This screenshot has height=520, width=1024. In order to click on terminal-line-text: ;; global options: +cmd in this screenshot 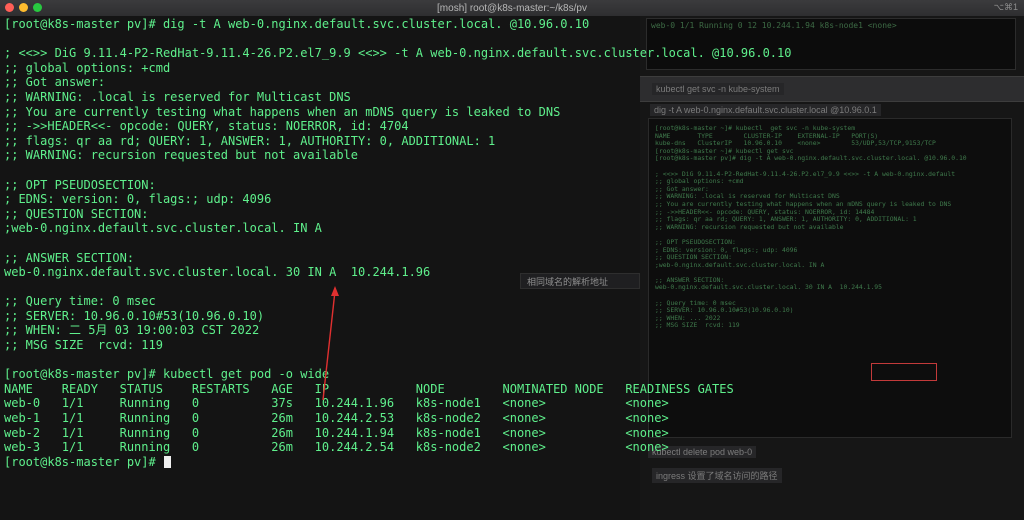, I will do `click(87, 67)`.